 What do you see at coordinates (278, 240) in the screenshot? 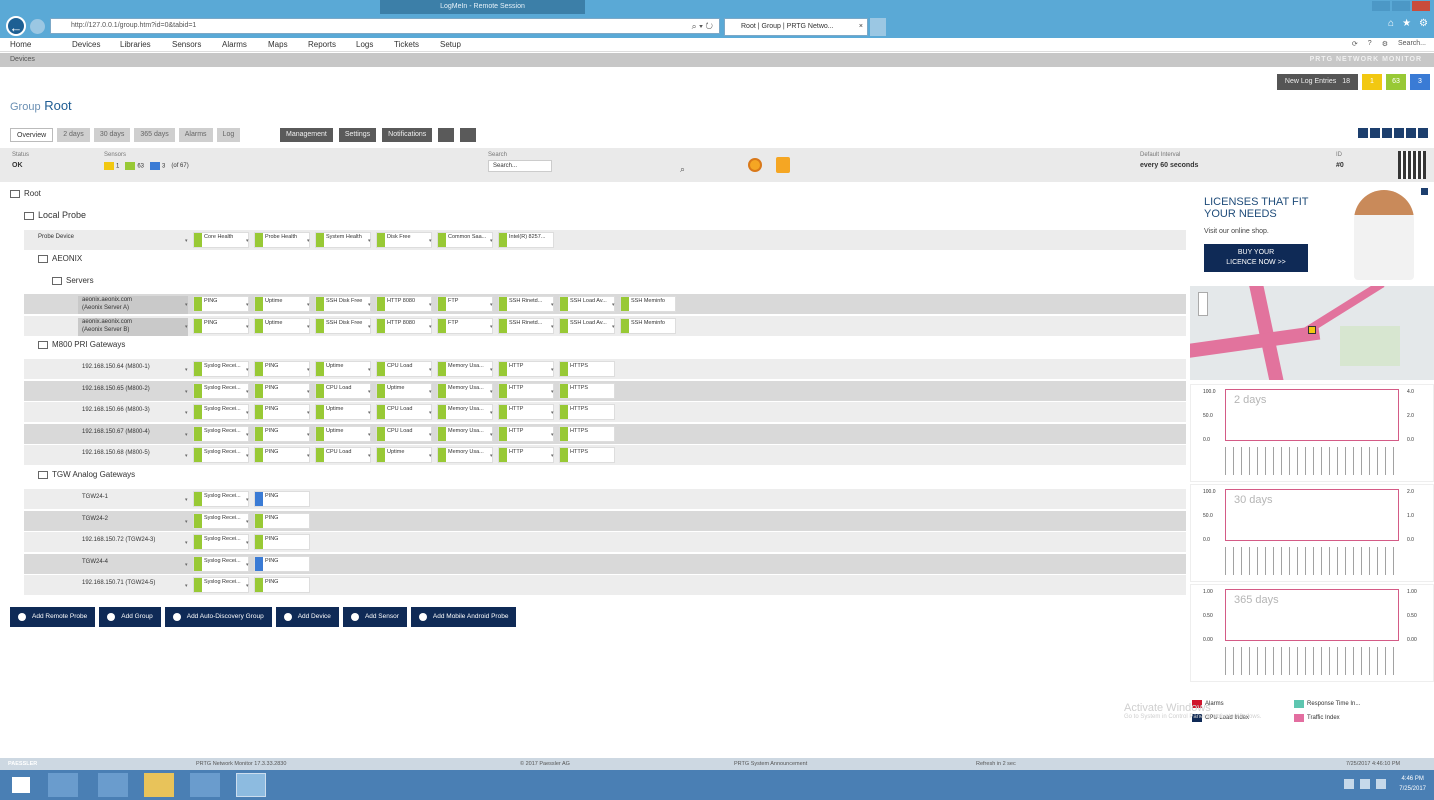
I see `sensor-tile: Probe Health ▾` at bounding box center [278, 240].